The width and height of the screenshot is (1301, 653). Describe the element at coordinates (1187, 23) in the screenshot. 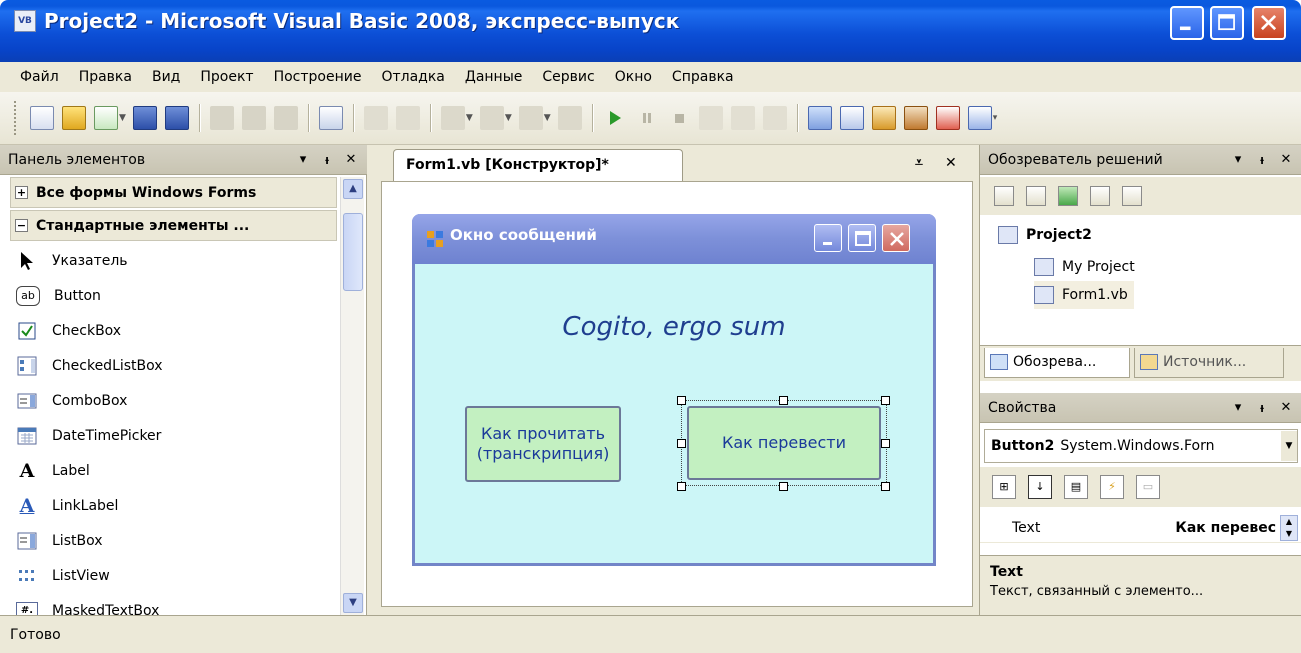

I see `minimize-button` at that location.